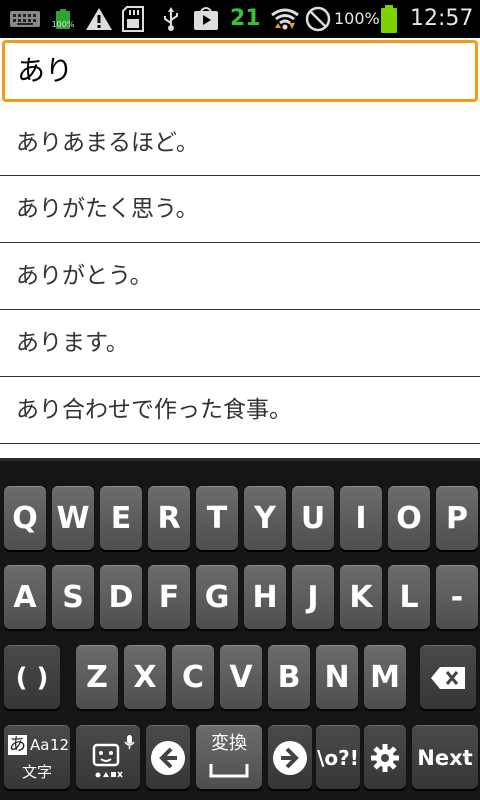  Describe the element at coordinates (409, 597) in the screenshot. I see `key-l: L` at that location.